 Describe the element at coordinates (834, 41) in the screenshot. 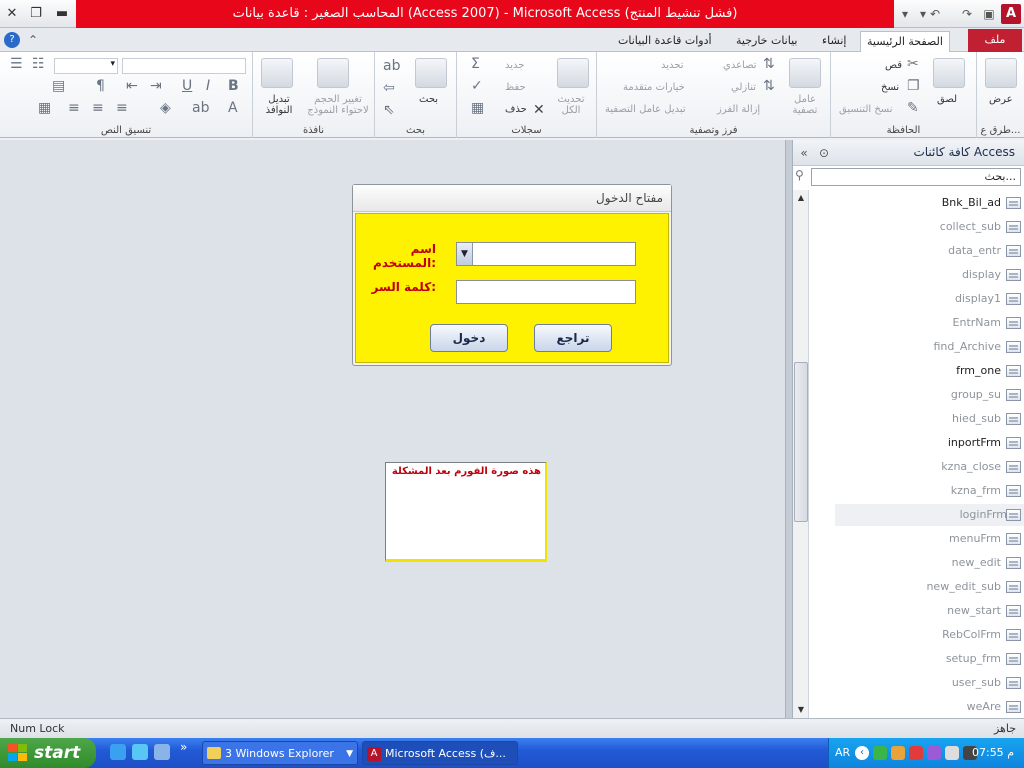

I see `tab-create: إنشاء` at that location.